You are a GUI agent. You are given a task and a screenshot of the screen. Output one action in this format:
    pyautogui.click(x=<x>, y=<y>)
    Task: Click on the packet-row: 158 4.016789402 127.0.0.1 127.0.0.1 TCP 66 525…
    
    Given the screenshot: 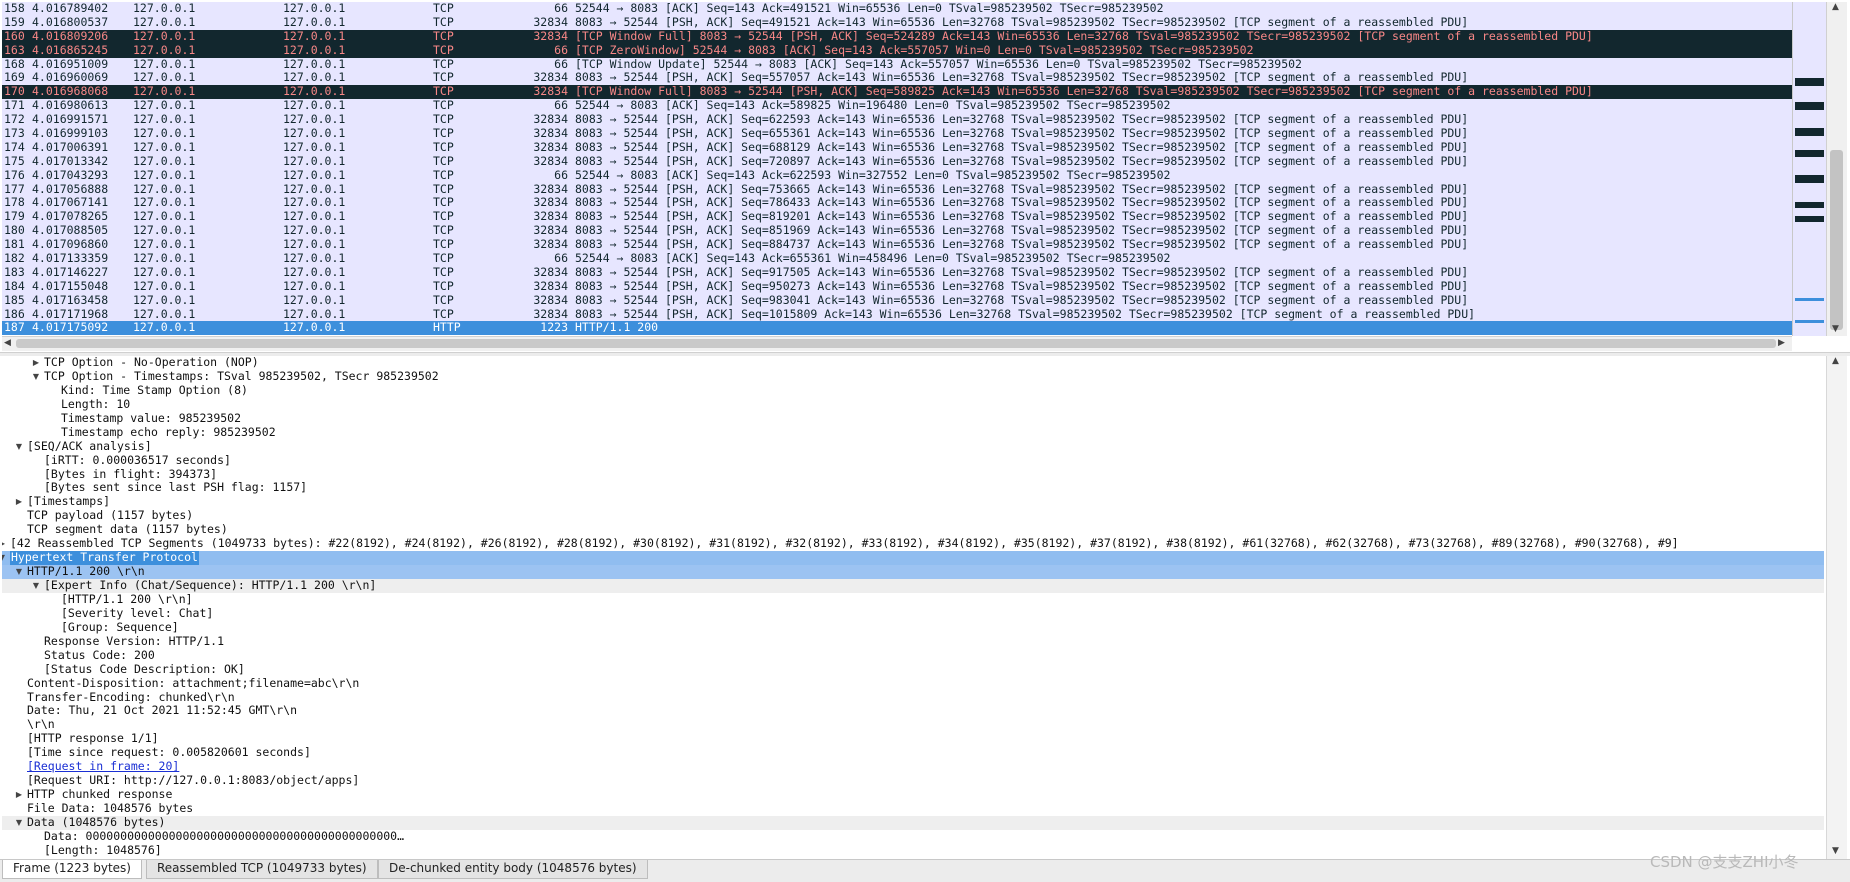 What is the action you would take?
    pyautogui.click(x=897, y=9)
    